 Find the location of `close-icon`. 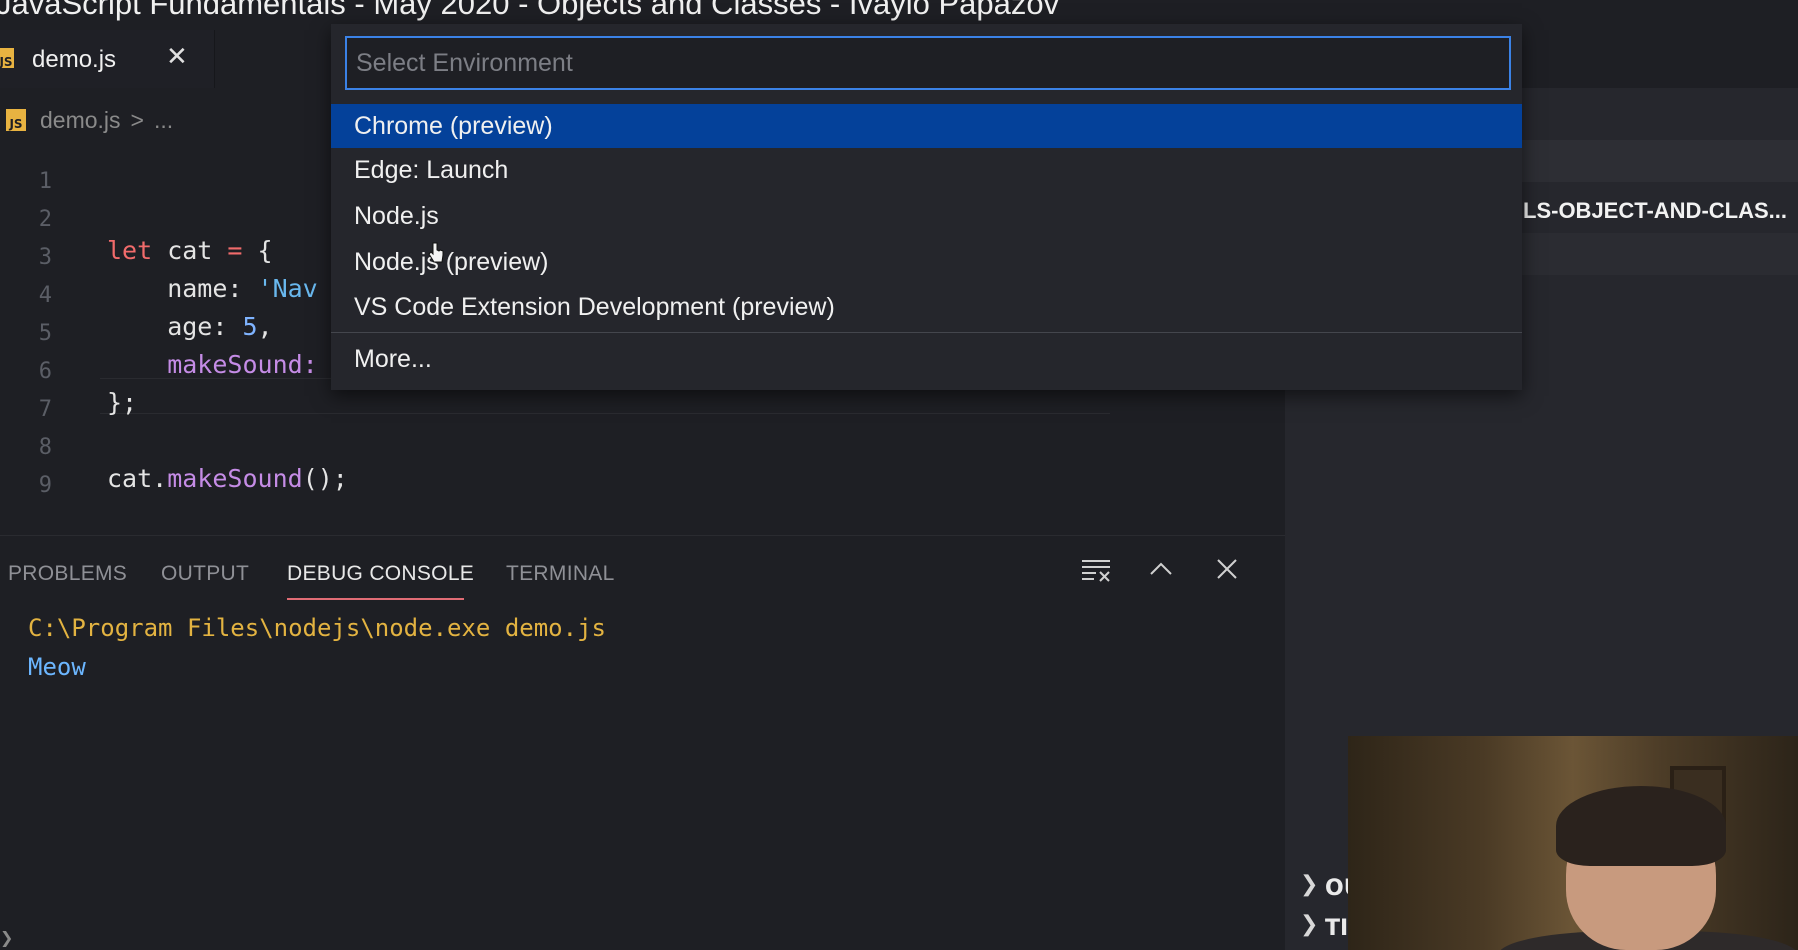

close-icon is located at coordinates (1227, 572).